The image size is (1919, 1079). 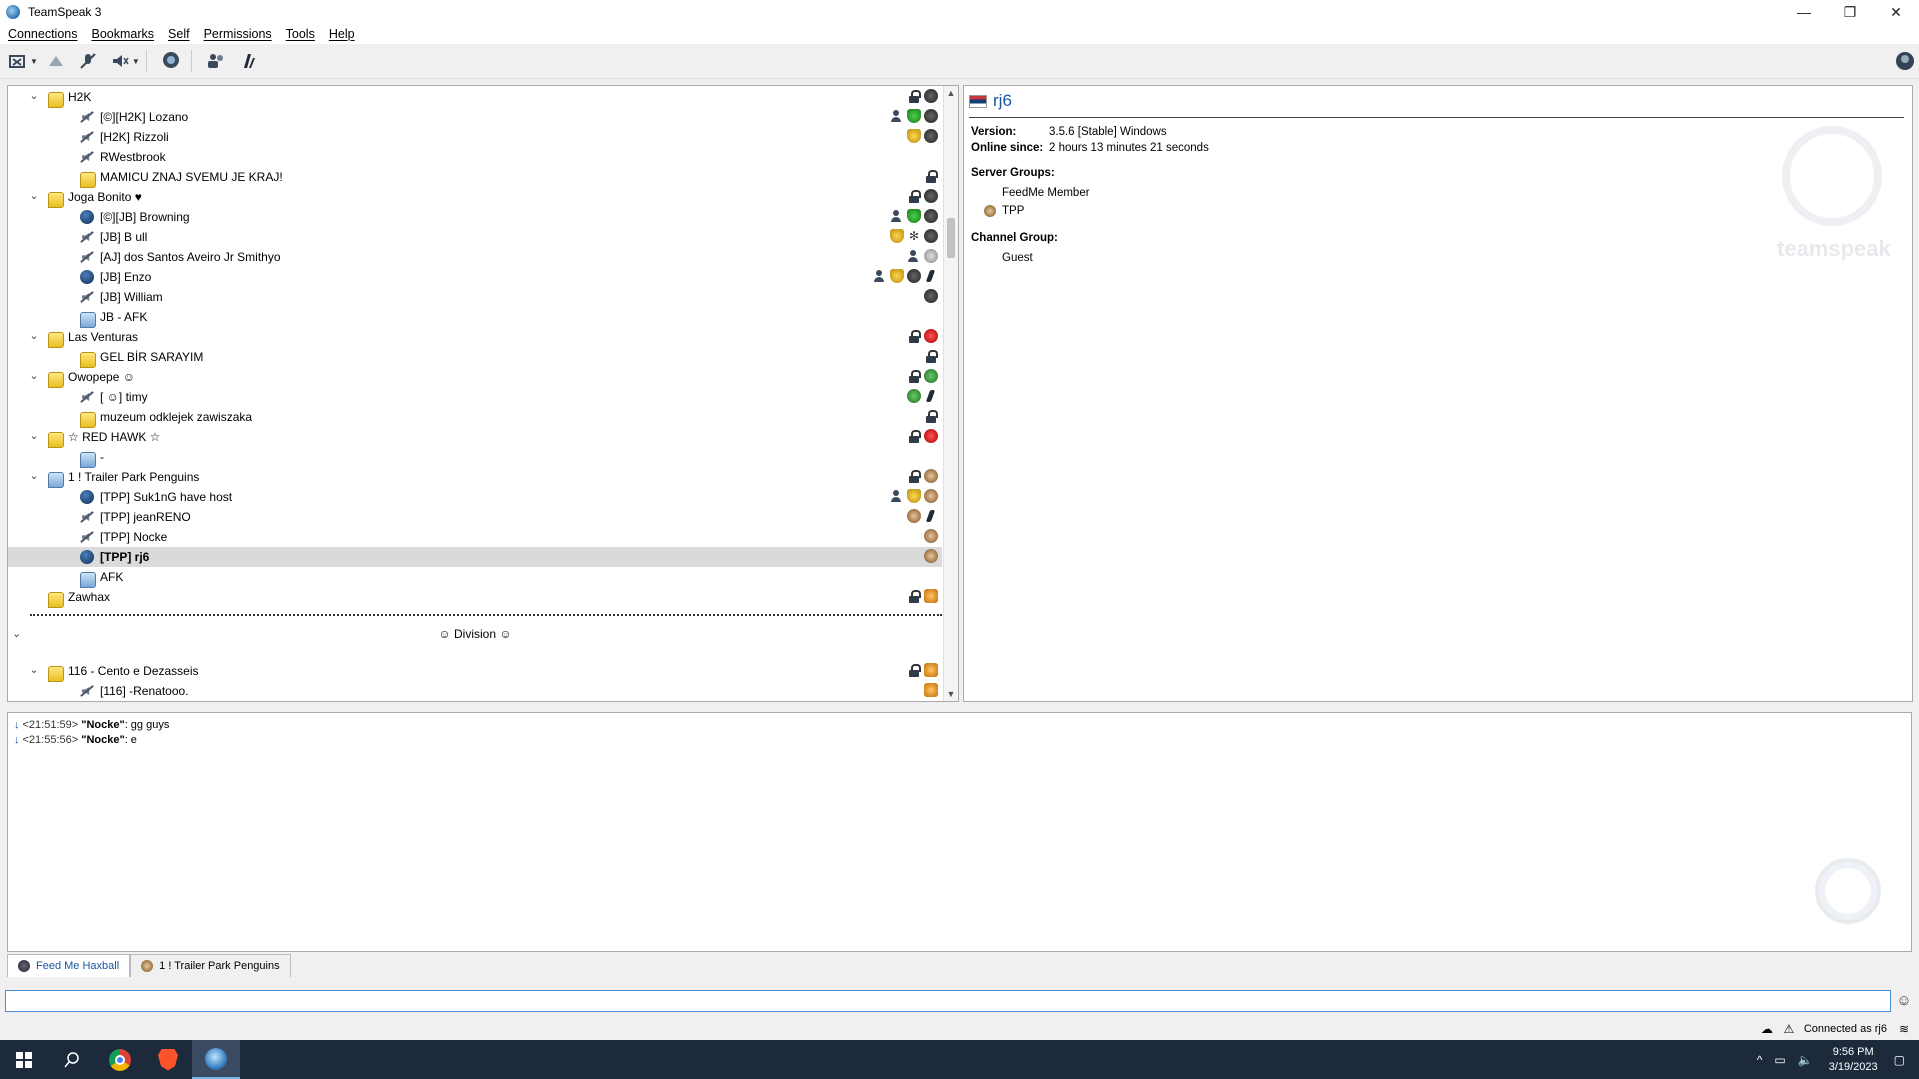 I want to click on channel-row: ⌄ Las Venturas, so click(x=475, y=337).